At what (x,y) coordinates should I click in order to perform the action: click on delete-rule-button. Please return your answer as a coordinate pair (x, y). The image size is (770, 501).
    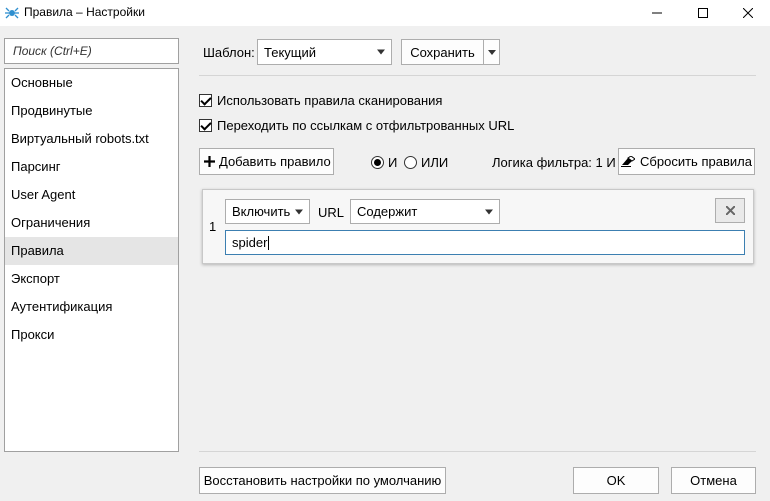
    Looking at the image, I should click on (730, 210).